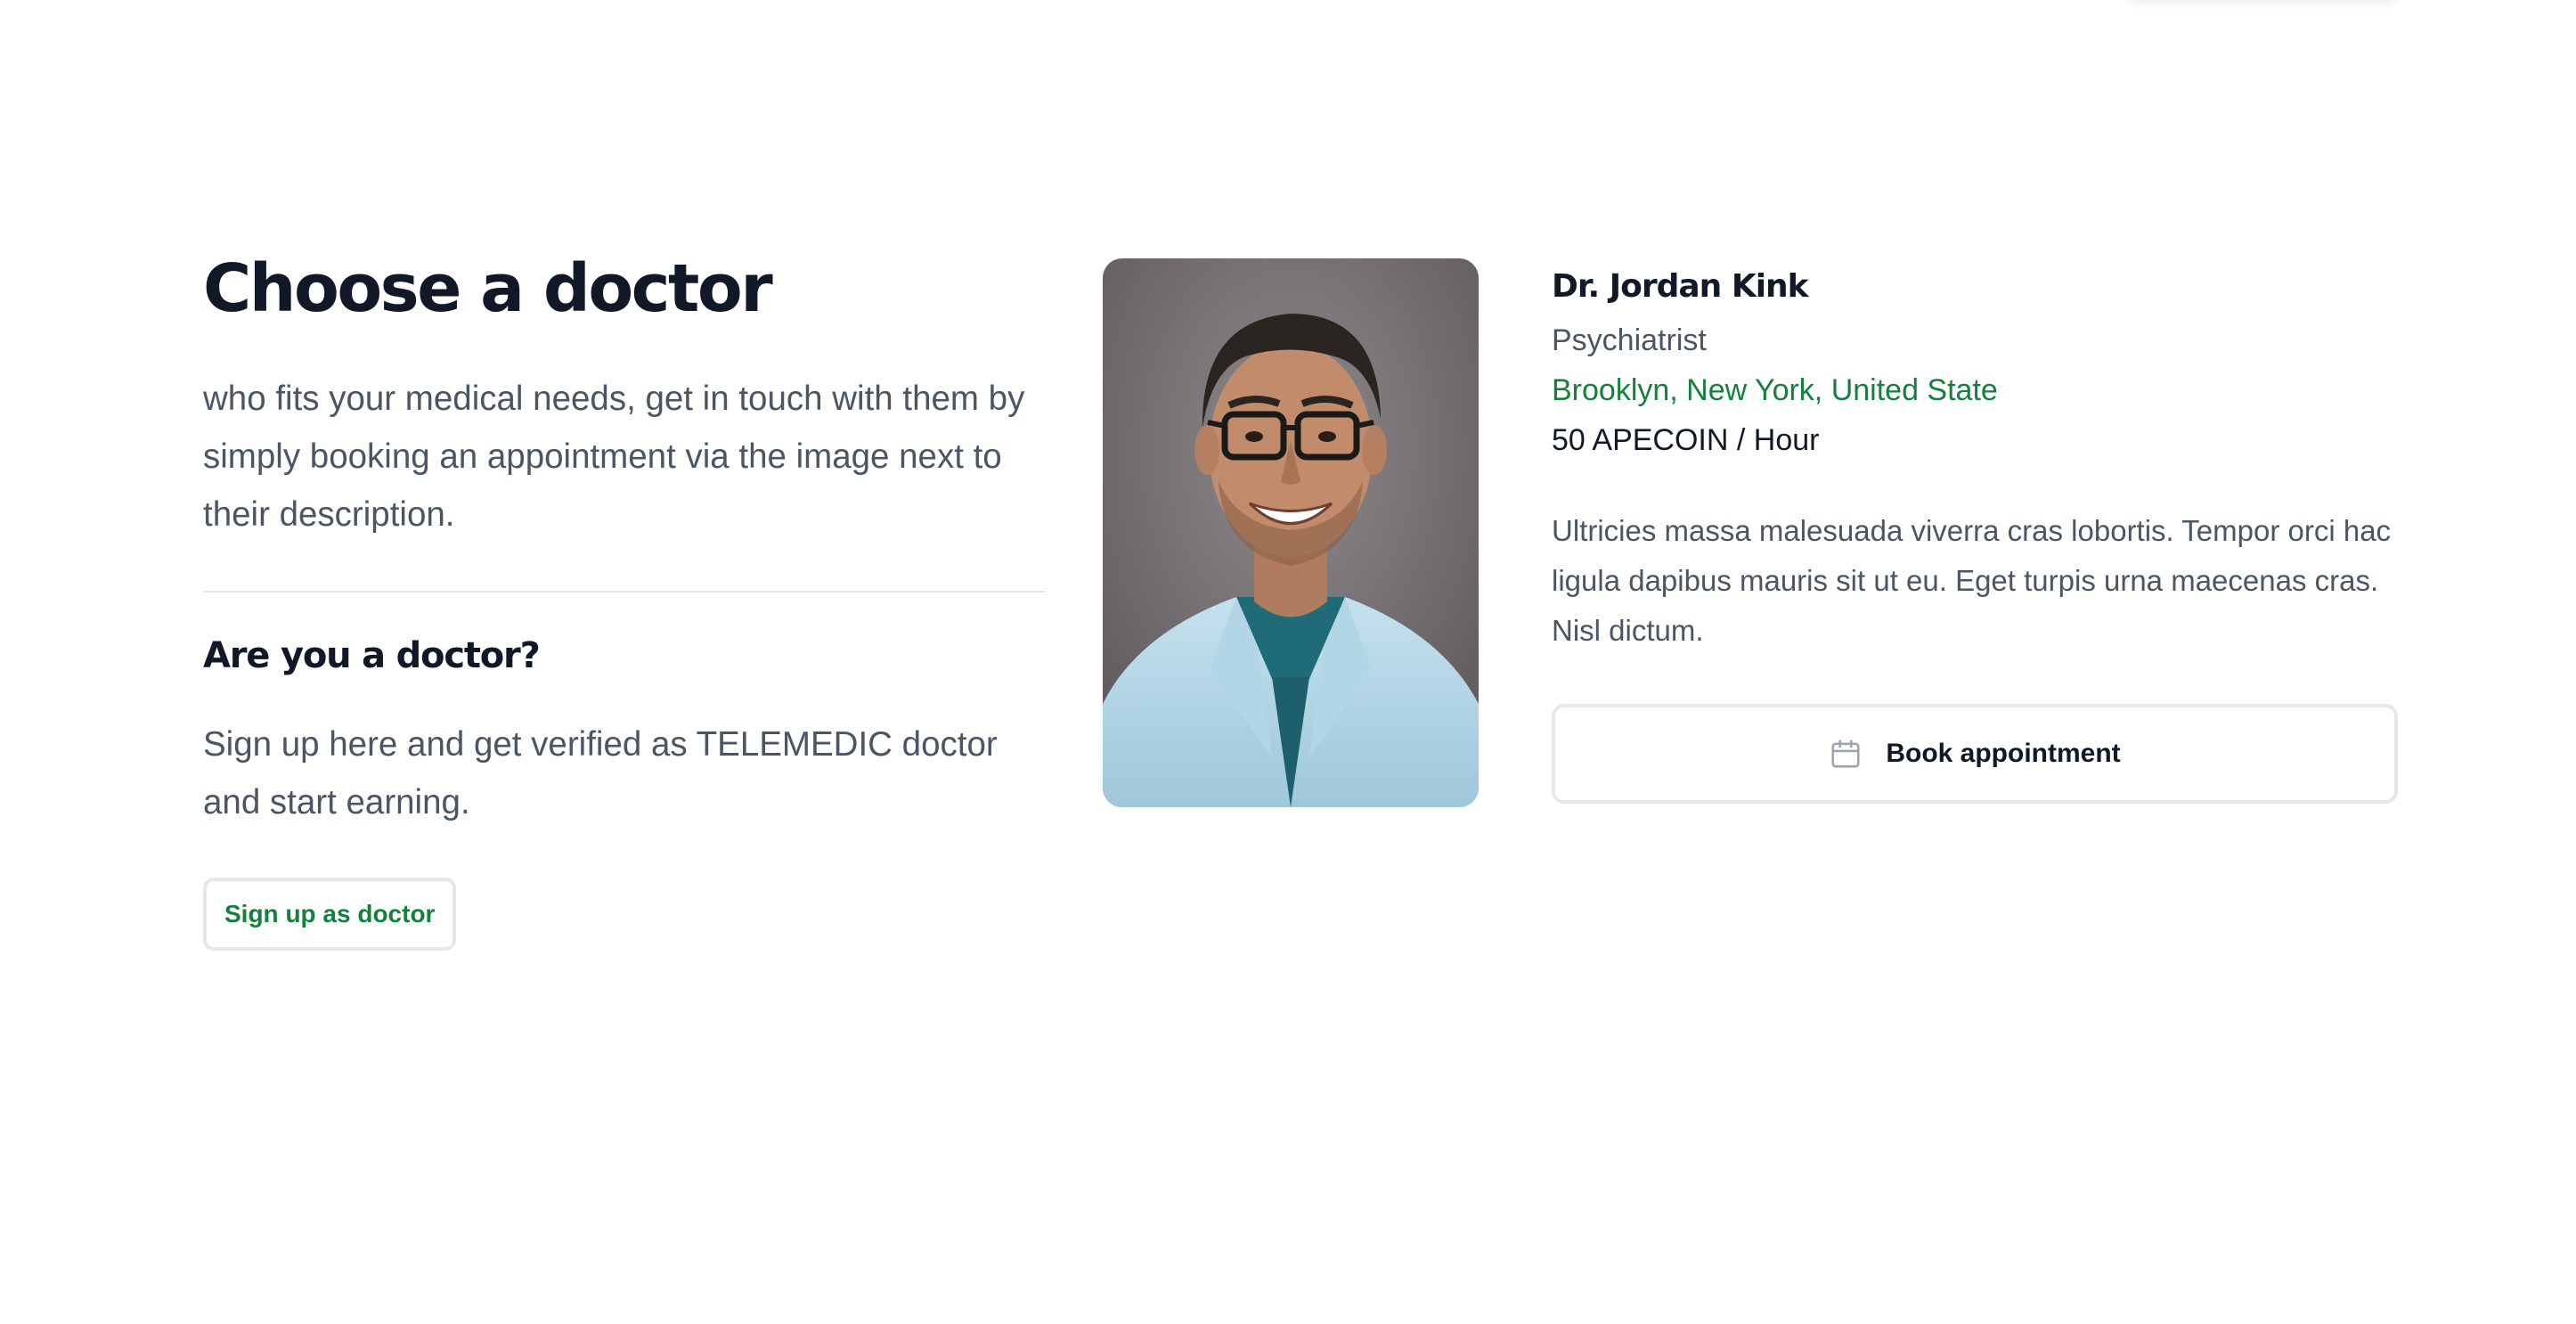 The height and width of the screenshot is (1324, 2576). I want to click on doctor-name: Dr. Jordan Kink, so click(1681, 286).